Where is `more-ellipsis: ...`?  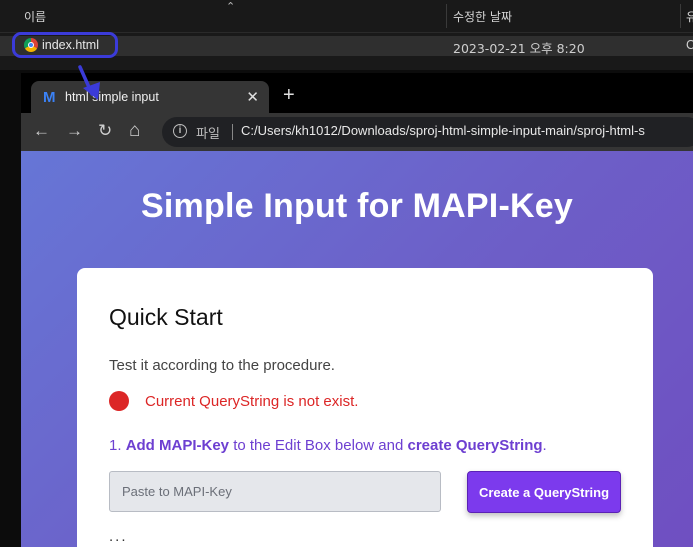 more-ellipsis: ... is located at coordinates (118, 536).